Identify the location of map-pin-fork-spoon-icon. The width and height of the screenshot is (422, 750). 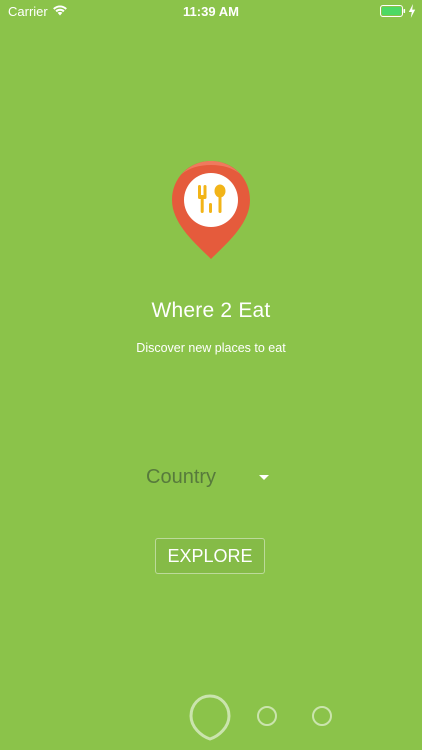
(211, 210).